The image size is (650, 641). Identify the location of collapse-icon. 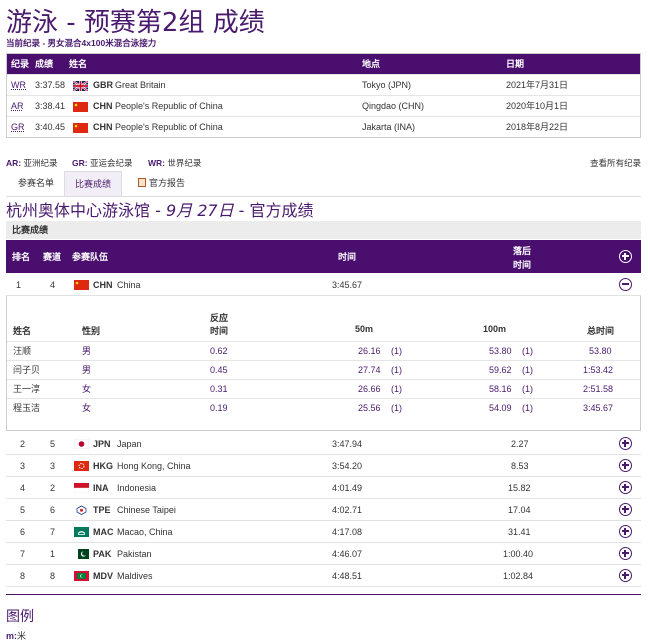
(625, 284).